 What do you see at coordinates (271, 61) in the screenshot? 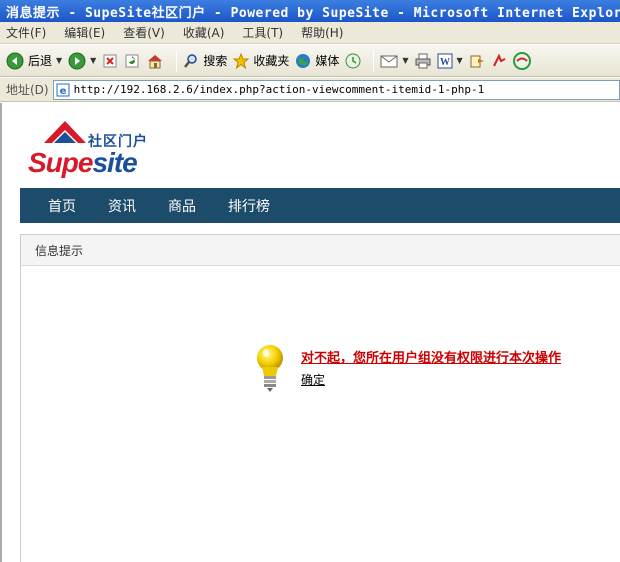
I see `favorites-label: 收藏夹` at bounding box center [271, 61].